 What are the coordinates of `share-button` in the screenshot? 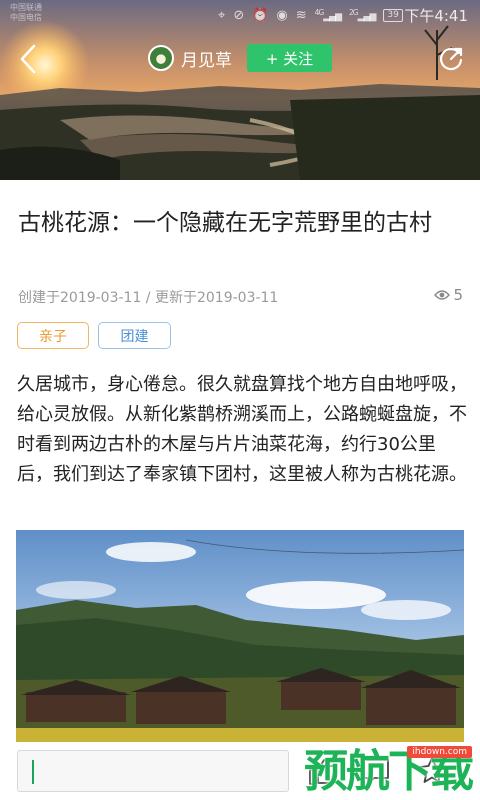 It's located at (451, 58).